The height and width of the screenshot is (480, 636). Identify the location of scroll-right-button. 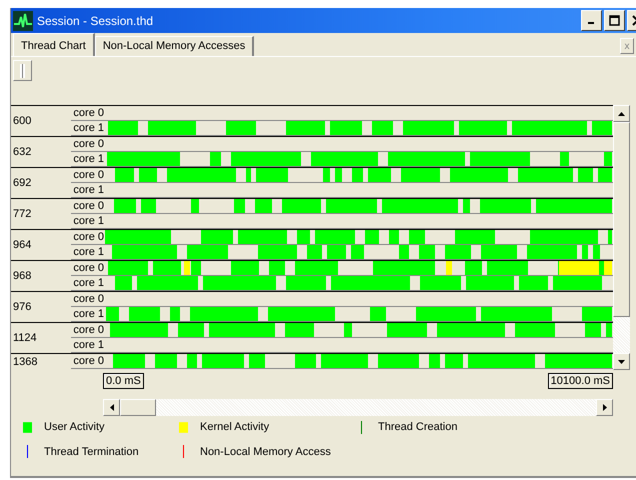
(604, 407).